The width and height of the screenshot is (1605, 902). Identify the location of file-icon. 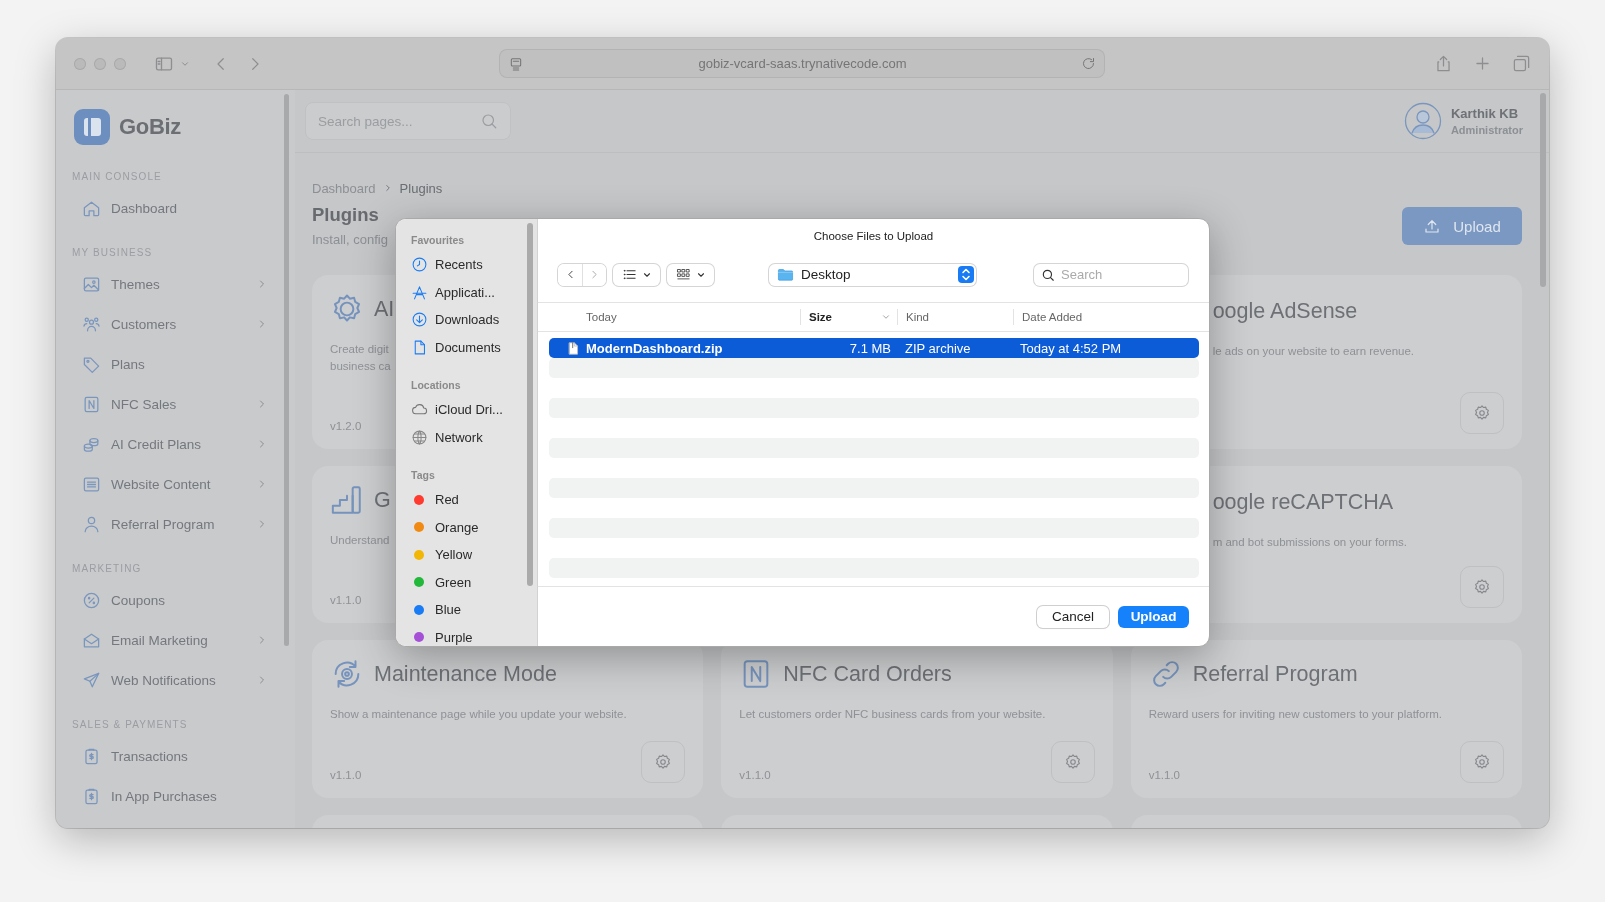
(573, 348).